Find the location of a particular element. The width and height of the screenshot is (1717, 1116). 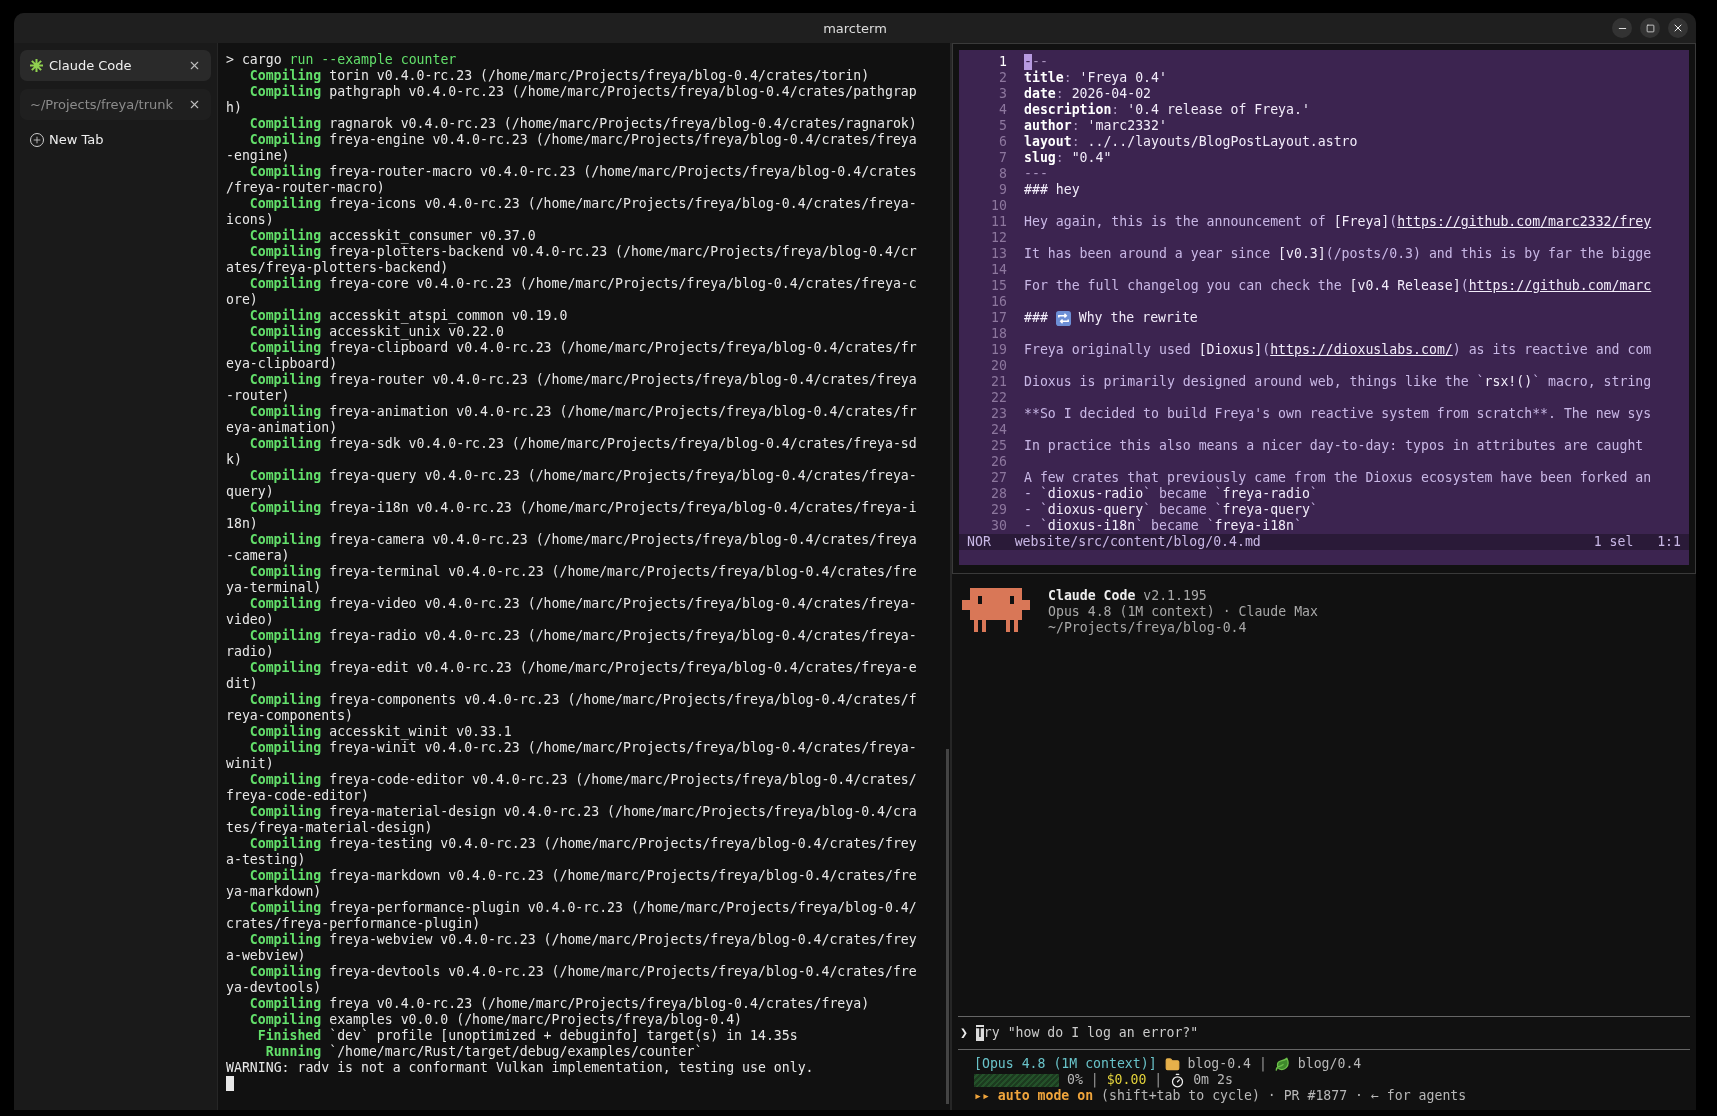

close-button is located at coordinates (1678, 28).